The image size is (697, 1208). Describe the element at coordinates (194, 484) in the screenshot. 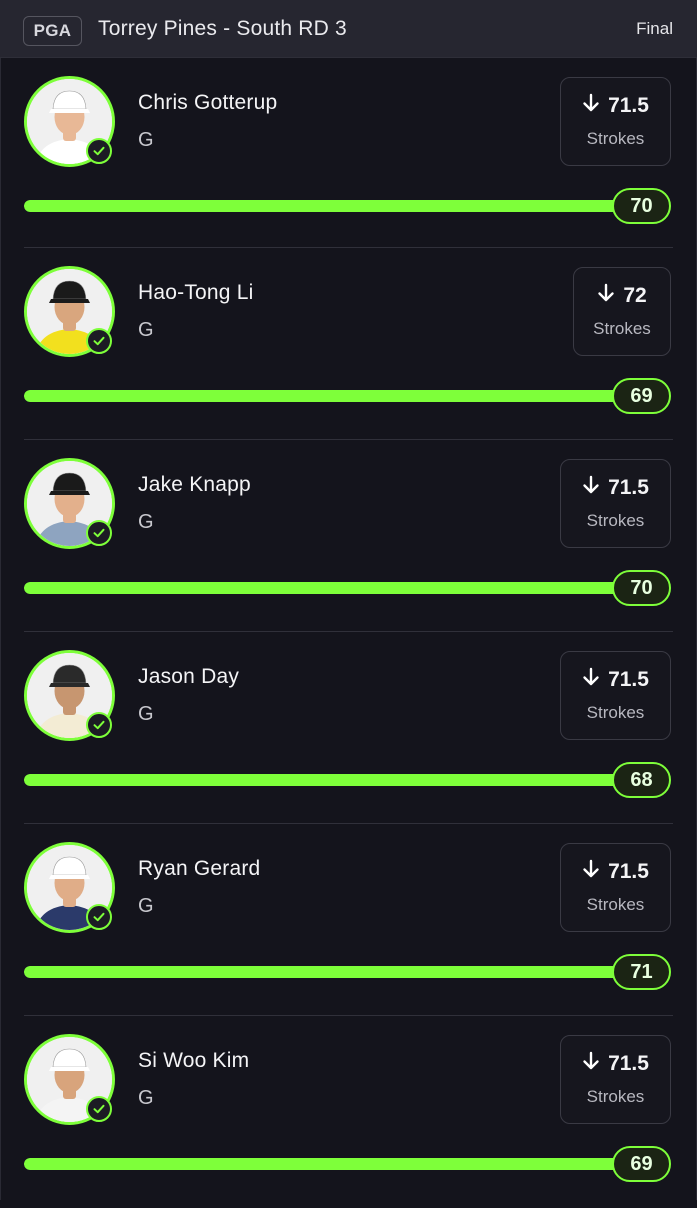

I see `player-name: Jake Knapp` at that location.